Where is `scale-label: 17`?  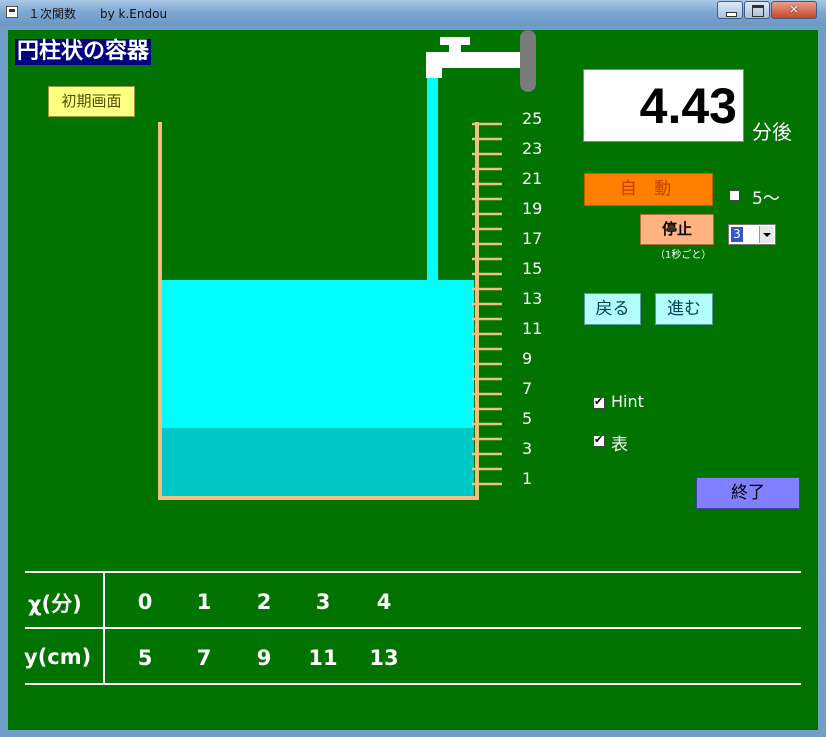 scale-label: 17 is located at coordinates (532, 238).